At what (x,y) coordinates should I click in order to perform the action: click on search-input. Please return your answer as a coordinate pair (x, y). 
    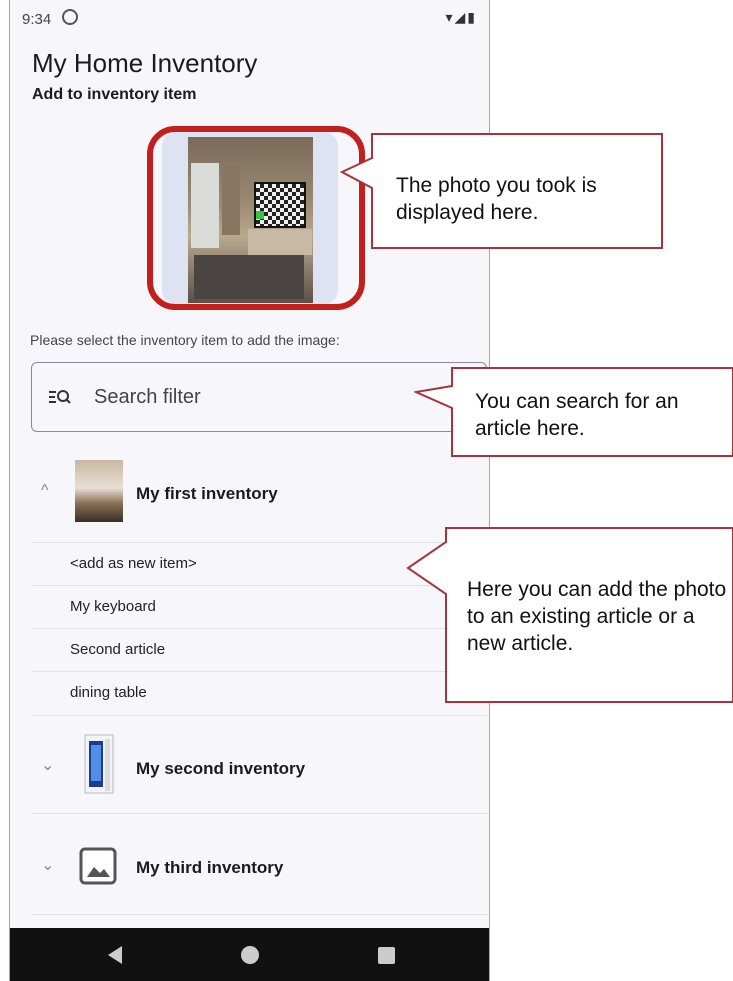
    Looking at the image, I should click on (254, 397).